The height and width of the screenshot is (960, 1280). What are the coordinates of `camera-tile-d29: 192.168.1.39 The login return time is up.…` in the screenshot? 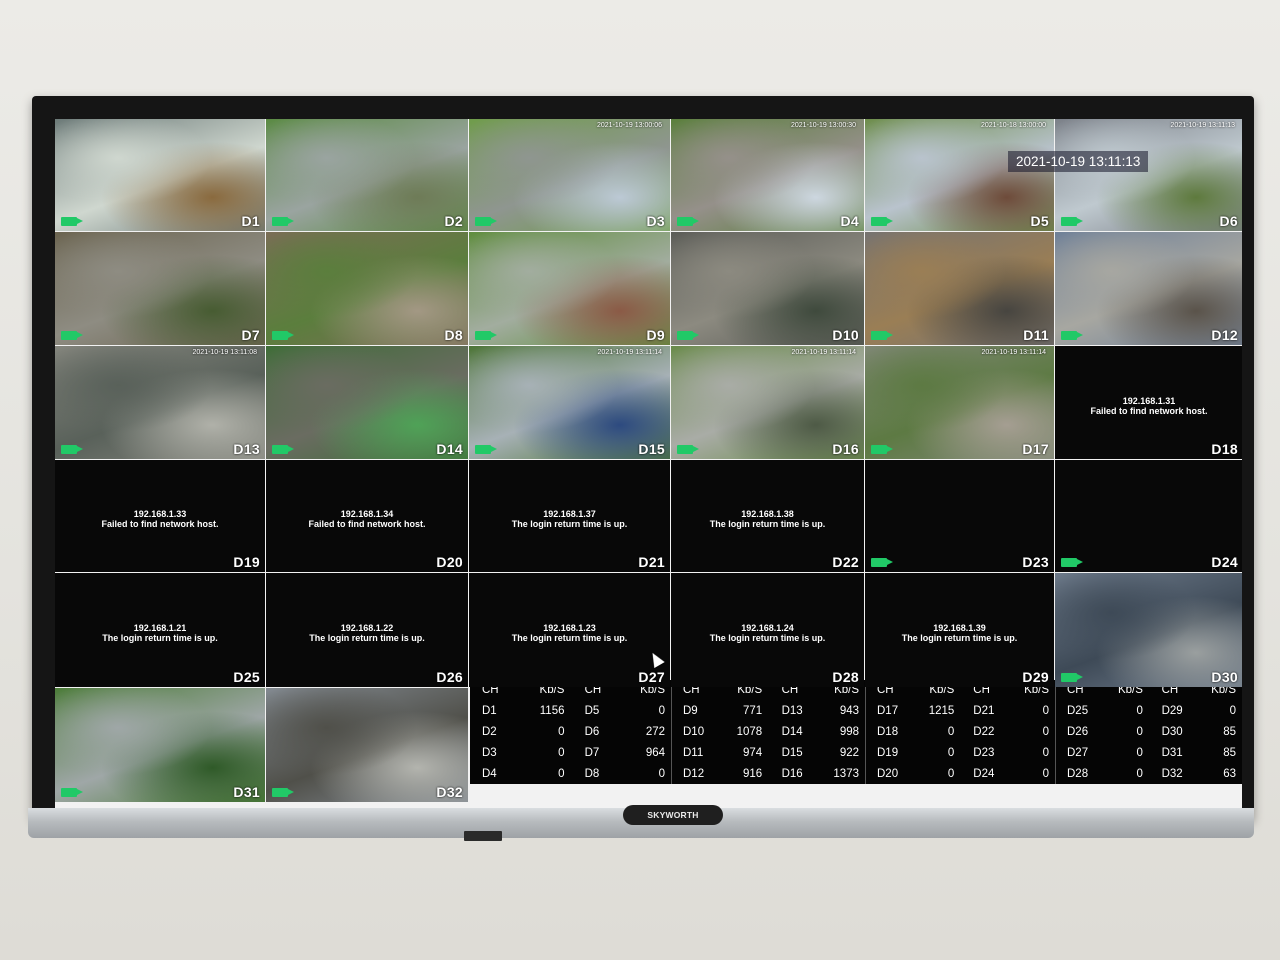 It's located at (959, 630).